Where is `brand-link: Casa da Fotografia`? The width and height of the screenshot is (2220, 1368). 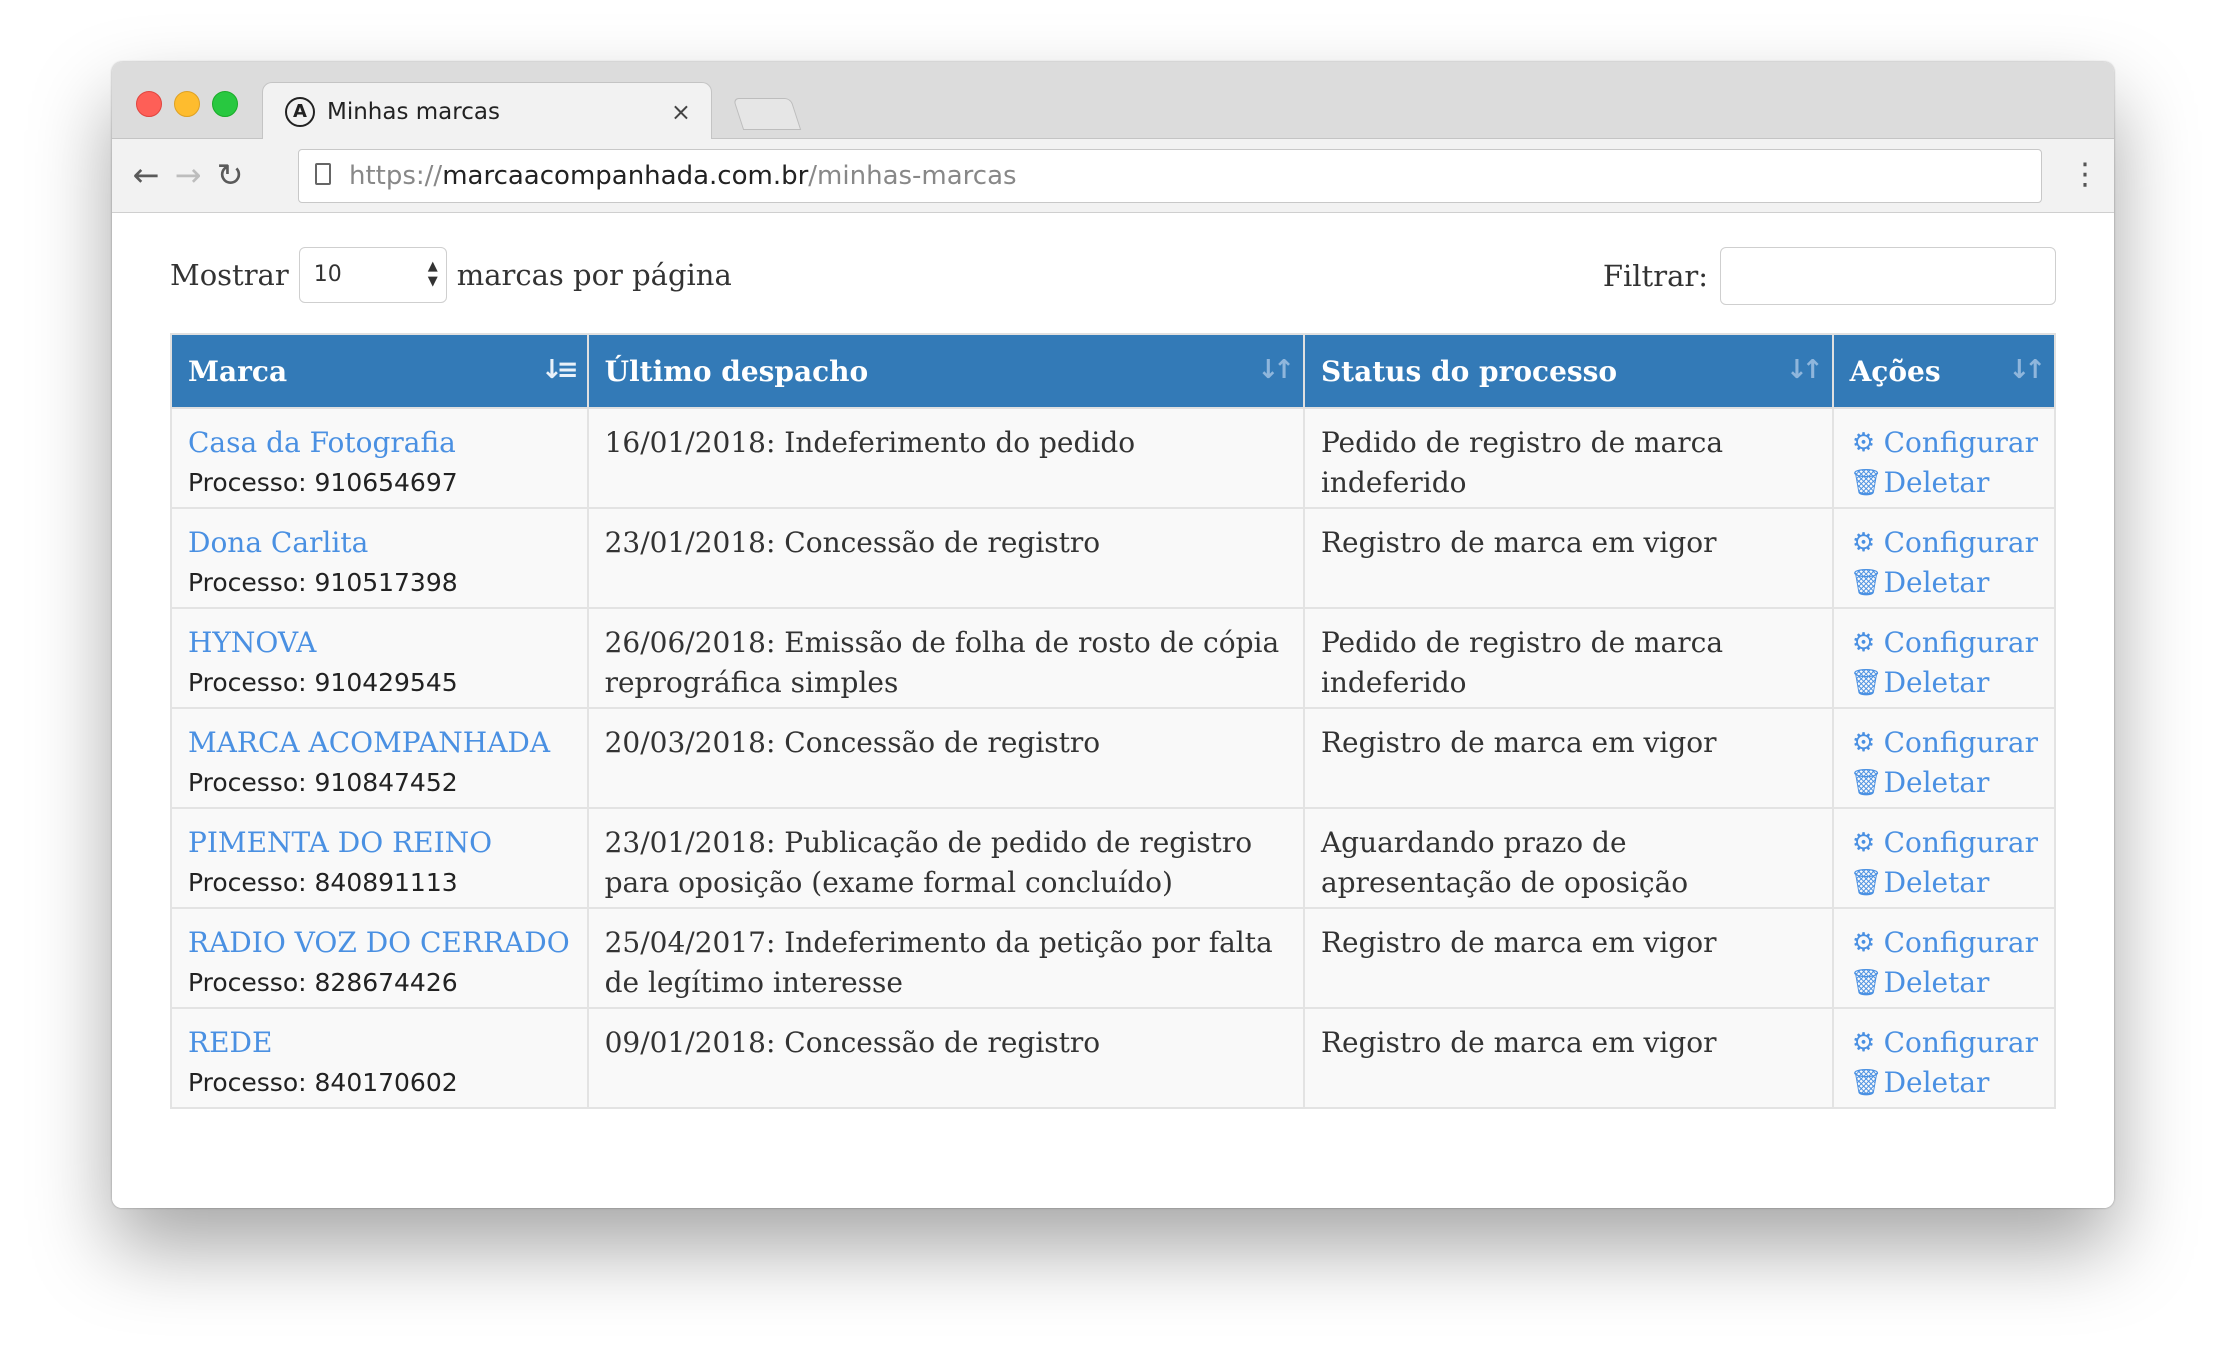 brand-link: Casa da Fotografia is located at coordinates (379, 443).